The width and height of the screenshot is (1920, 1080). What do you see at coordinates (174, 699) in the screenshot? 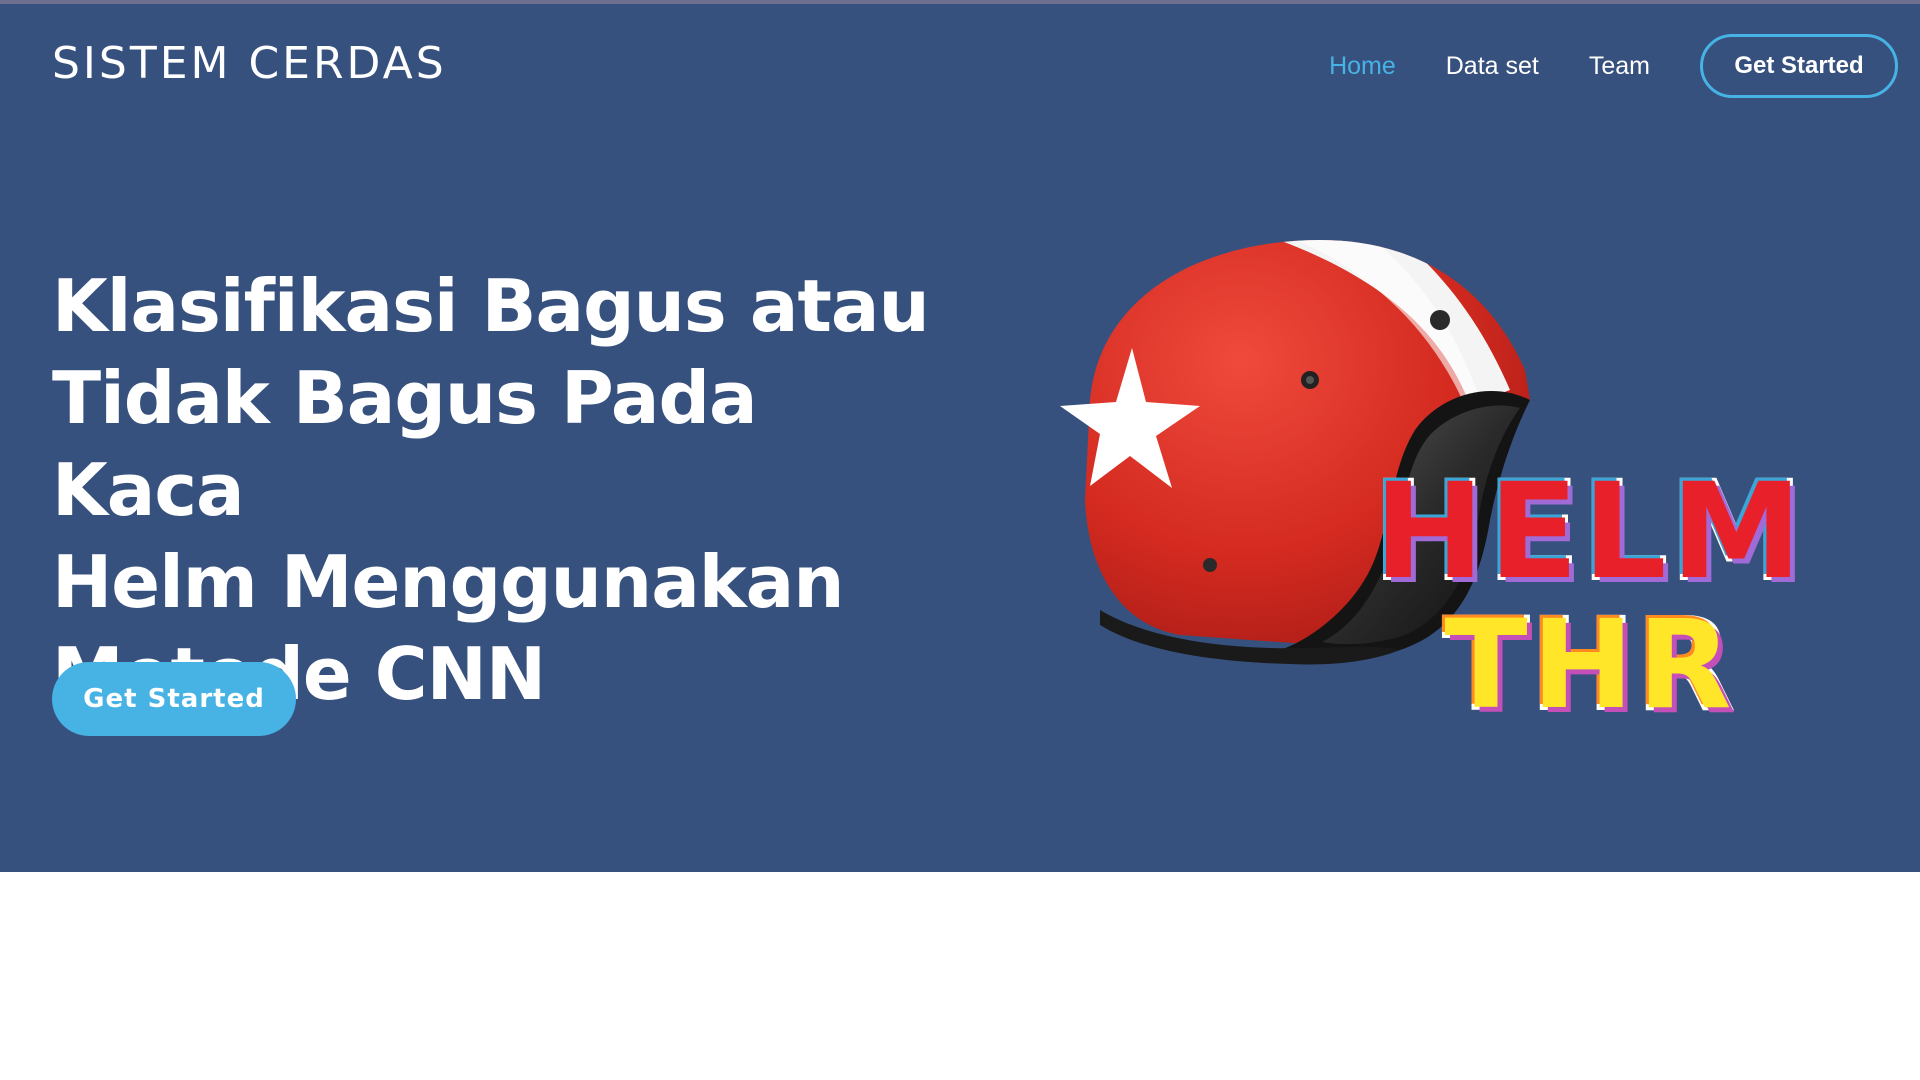
I see `hero-get-started-button: Get Started` at bounding box center [174, 699].